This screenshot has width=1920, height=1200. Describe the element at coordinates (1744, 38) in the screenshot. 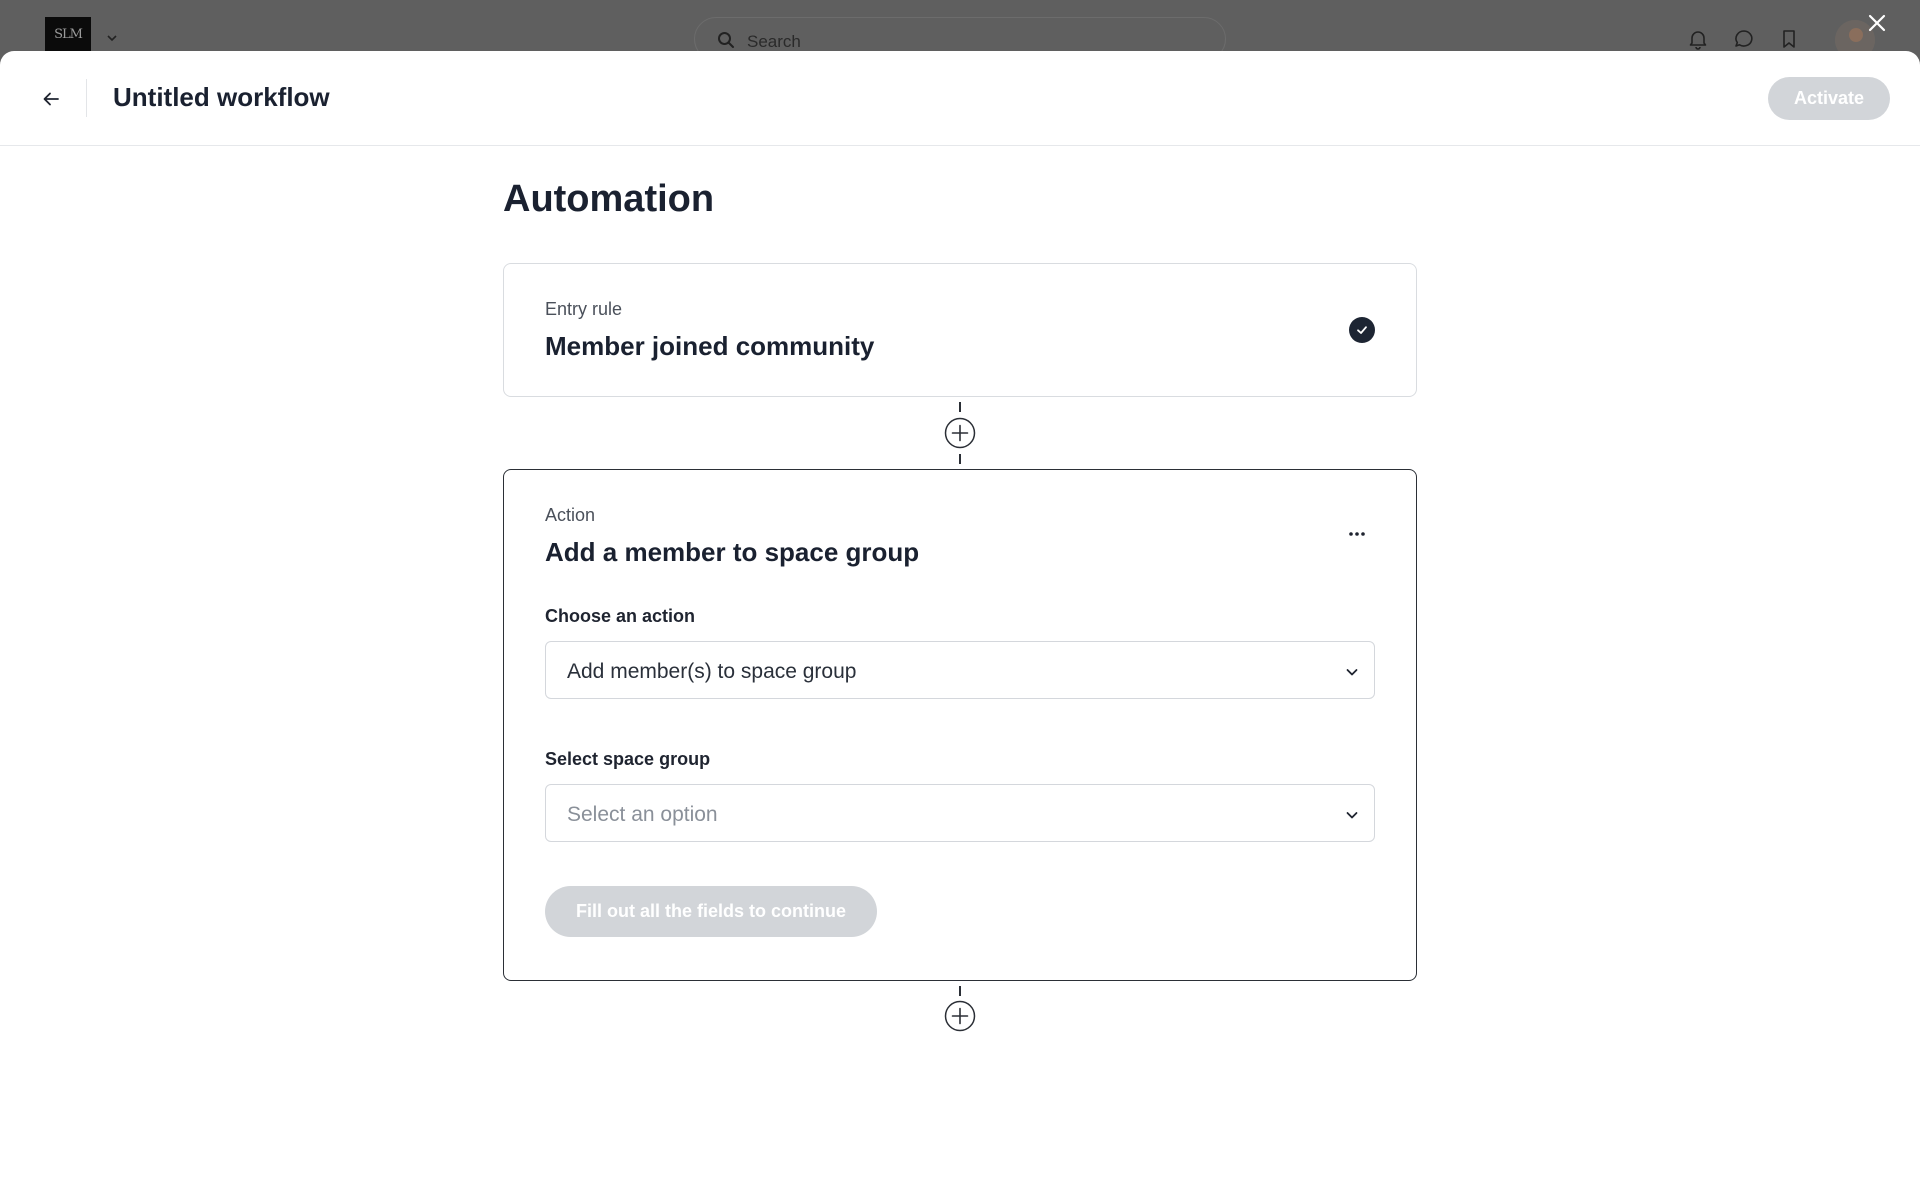

I see `chat-bubble-icon` at that location.